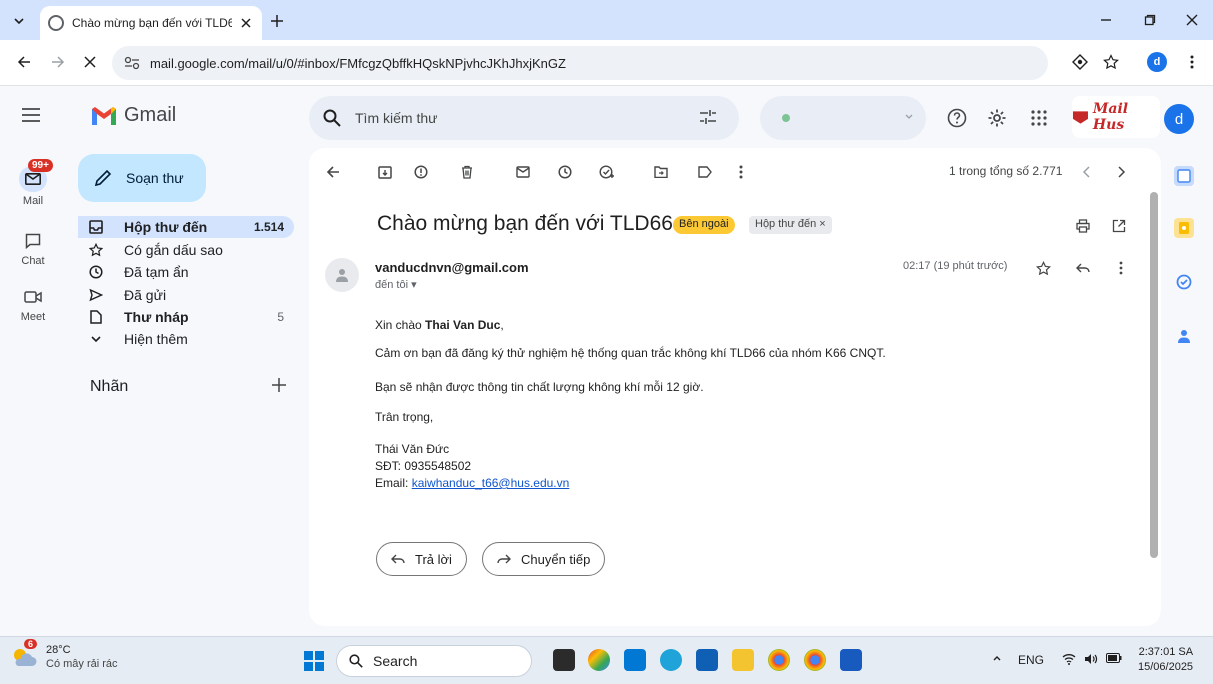  Describe the element at coordinates (1165, 660) in the screenshot. I see `system-clock: 2:37:01 SA 15/06/2025` at that location.